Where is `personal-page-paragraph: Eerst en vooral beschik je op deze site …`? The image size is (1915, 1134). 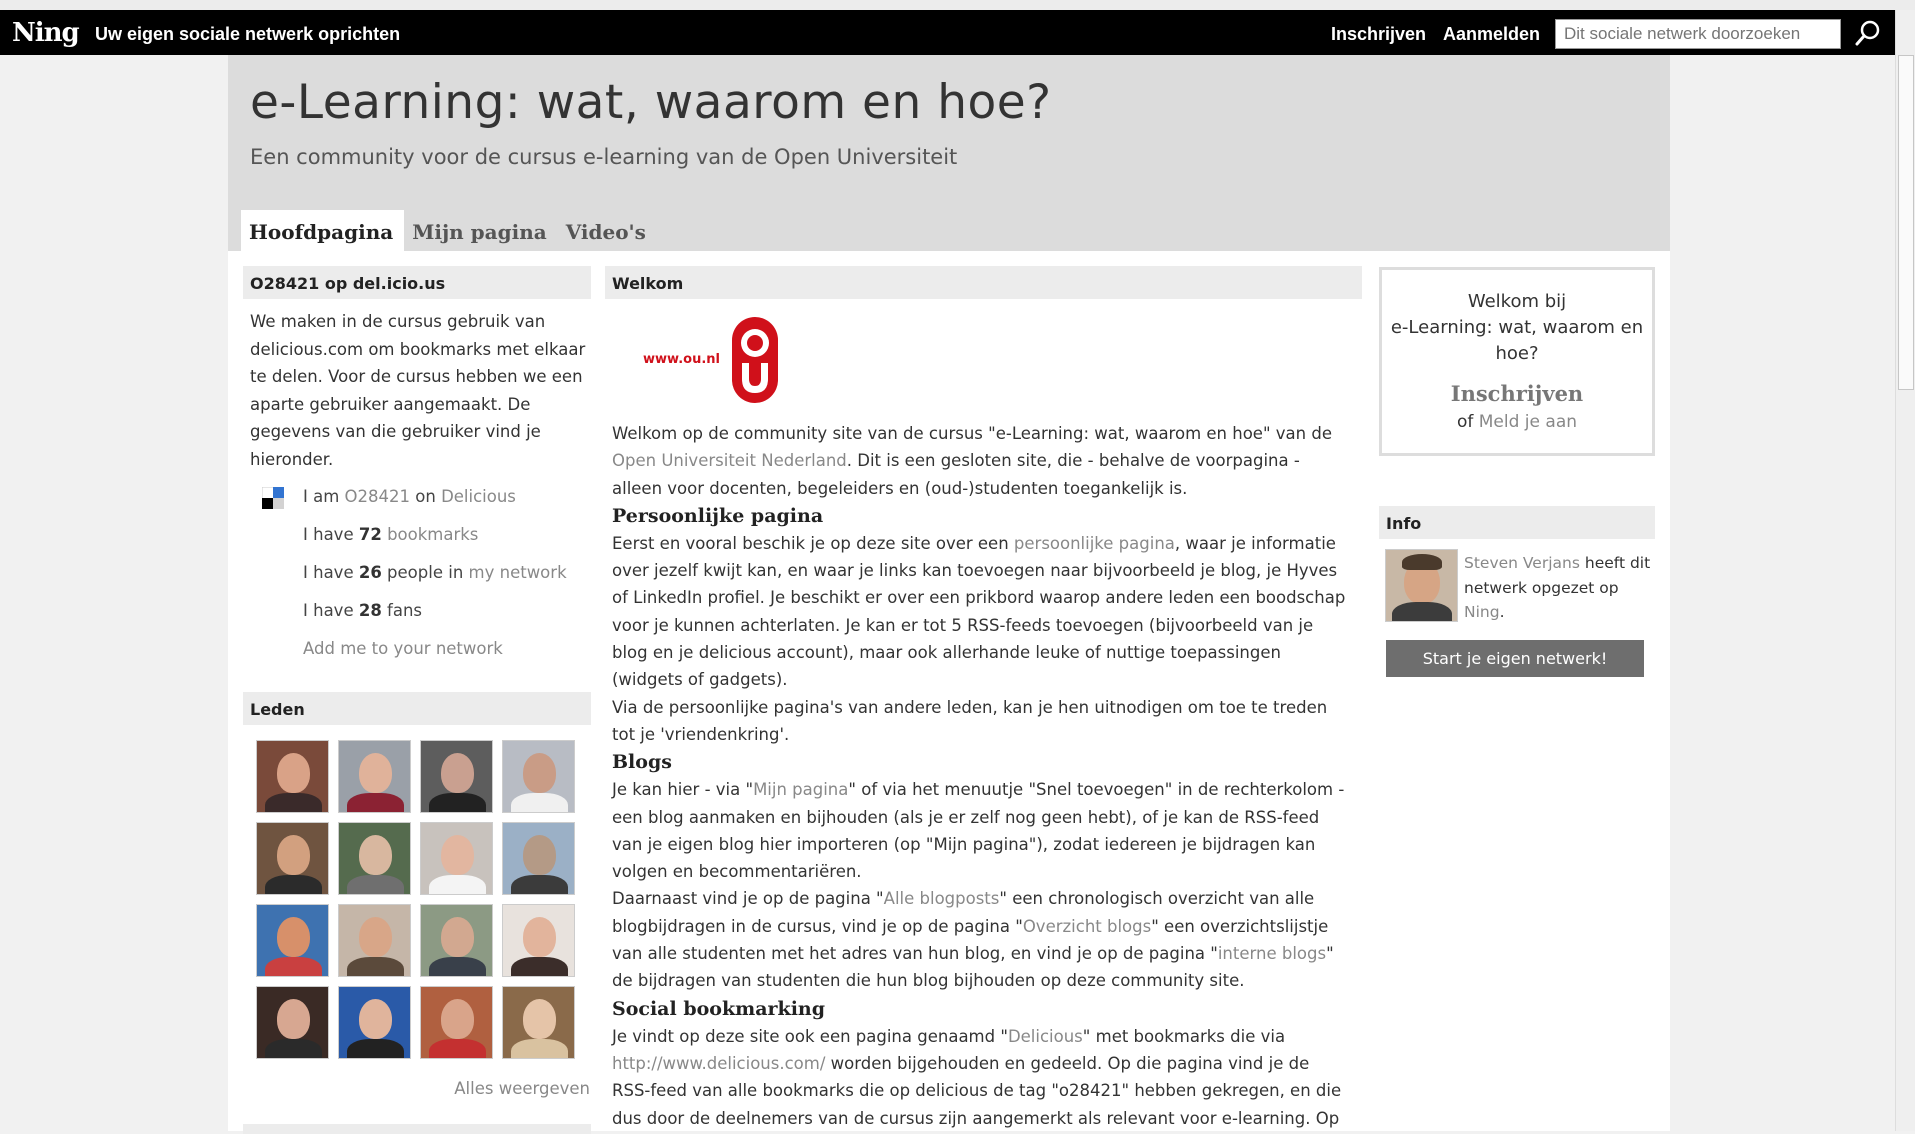
personal-page-paragraph: Eerst en vooral beschik je op deze site … is located at coordinates (982, 612).